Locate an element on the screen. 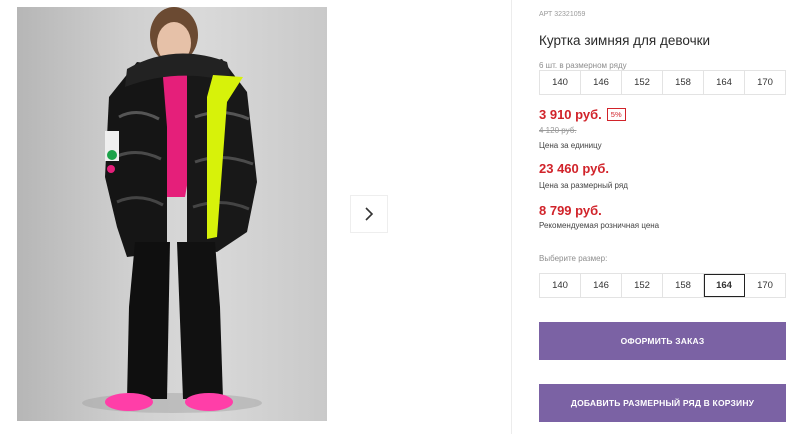 The width and height of the screenshot is (800, 434). discount-badge: 5% is located at coordinates (616, 114).